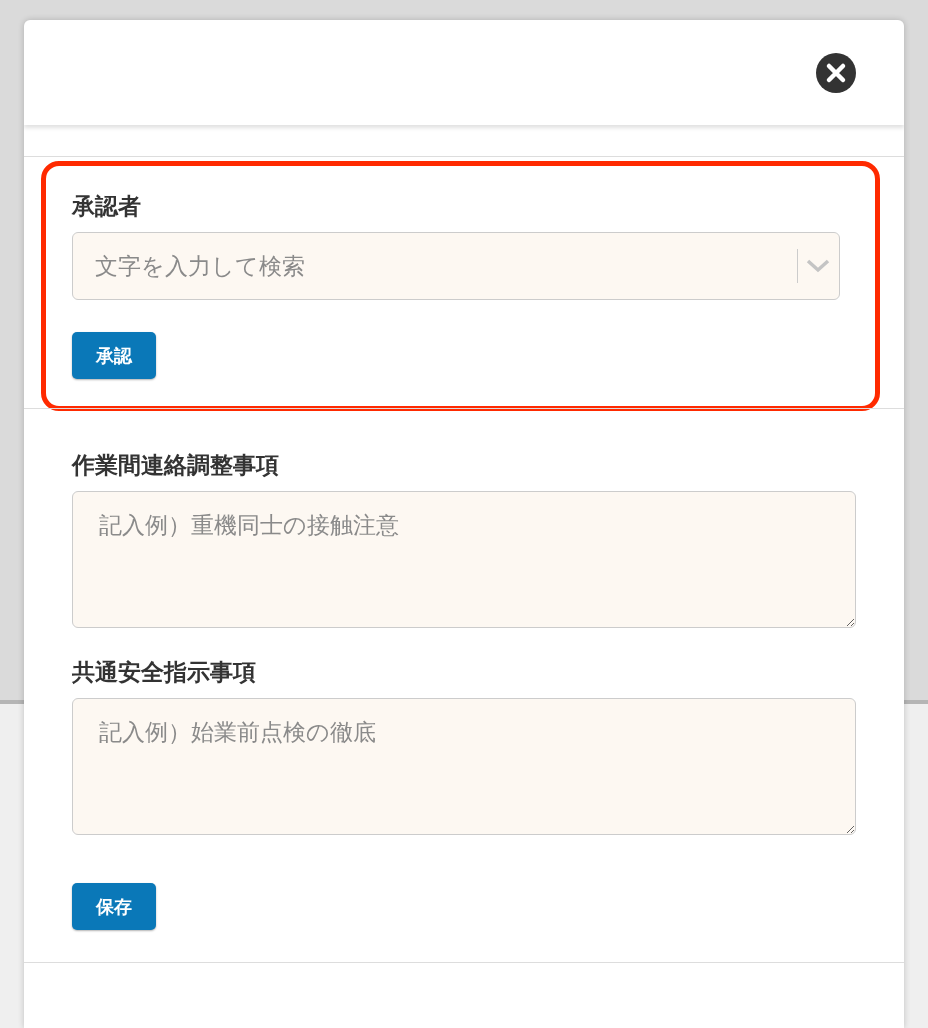  Describe the element at coordinates (114, 906) in the screenshot. I see `save-button: 保存` at that location.